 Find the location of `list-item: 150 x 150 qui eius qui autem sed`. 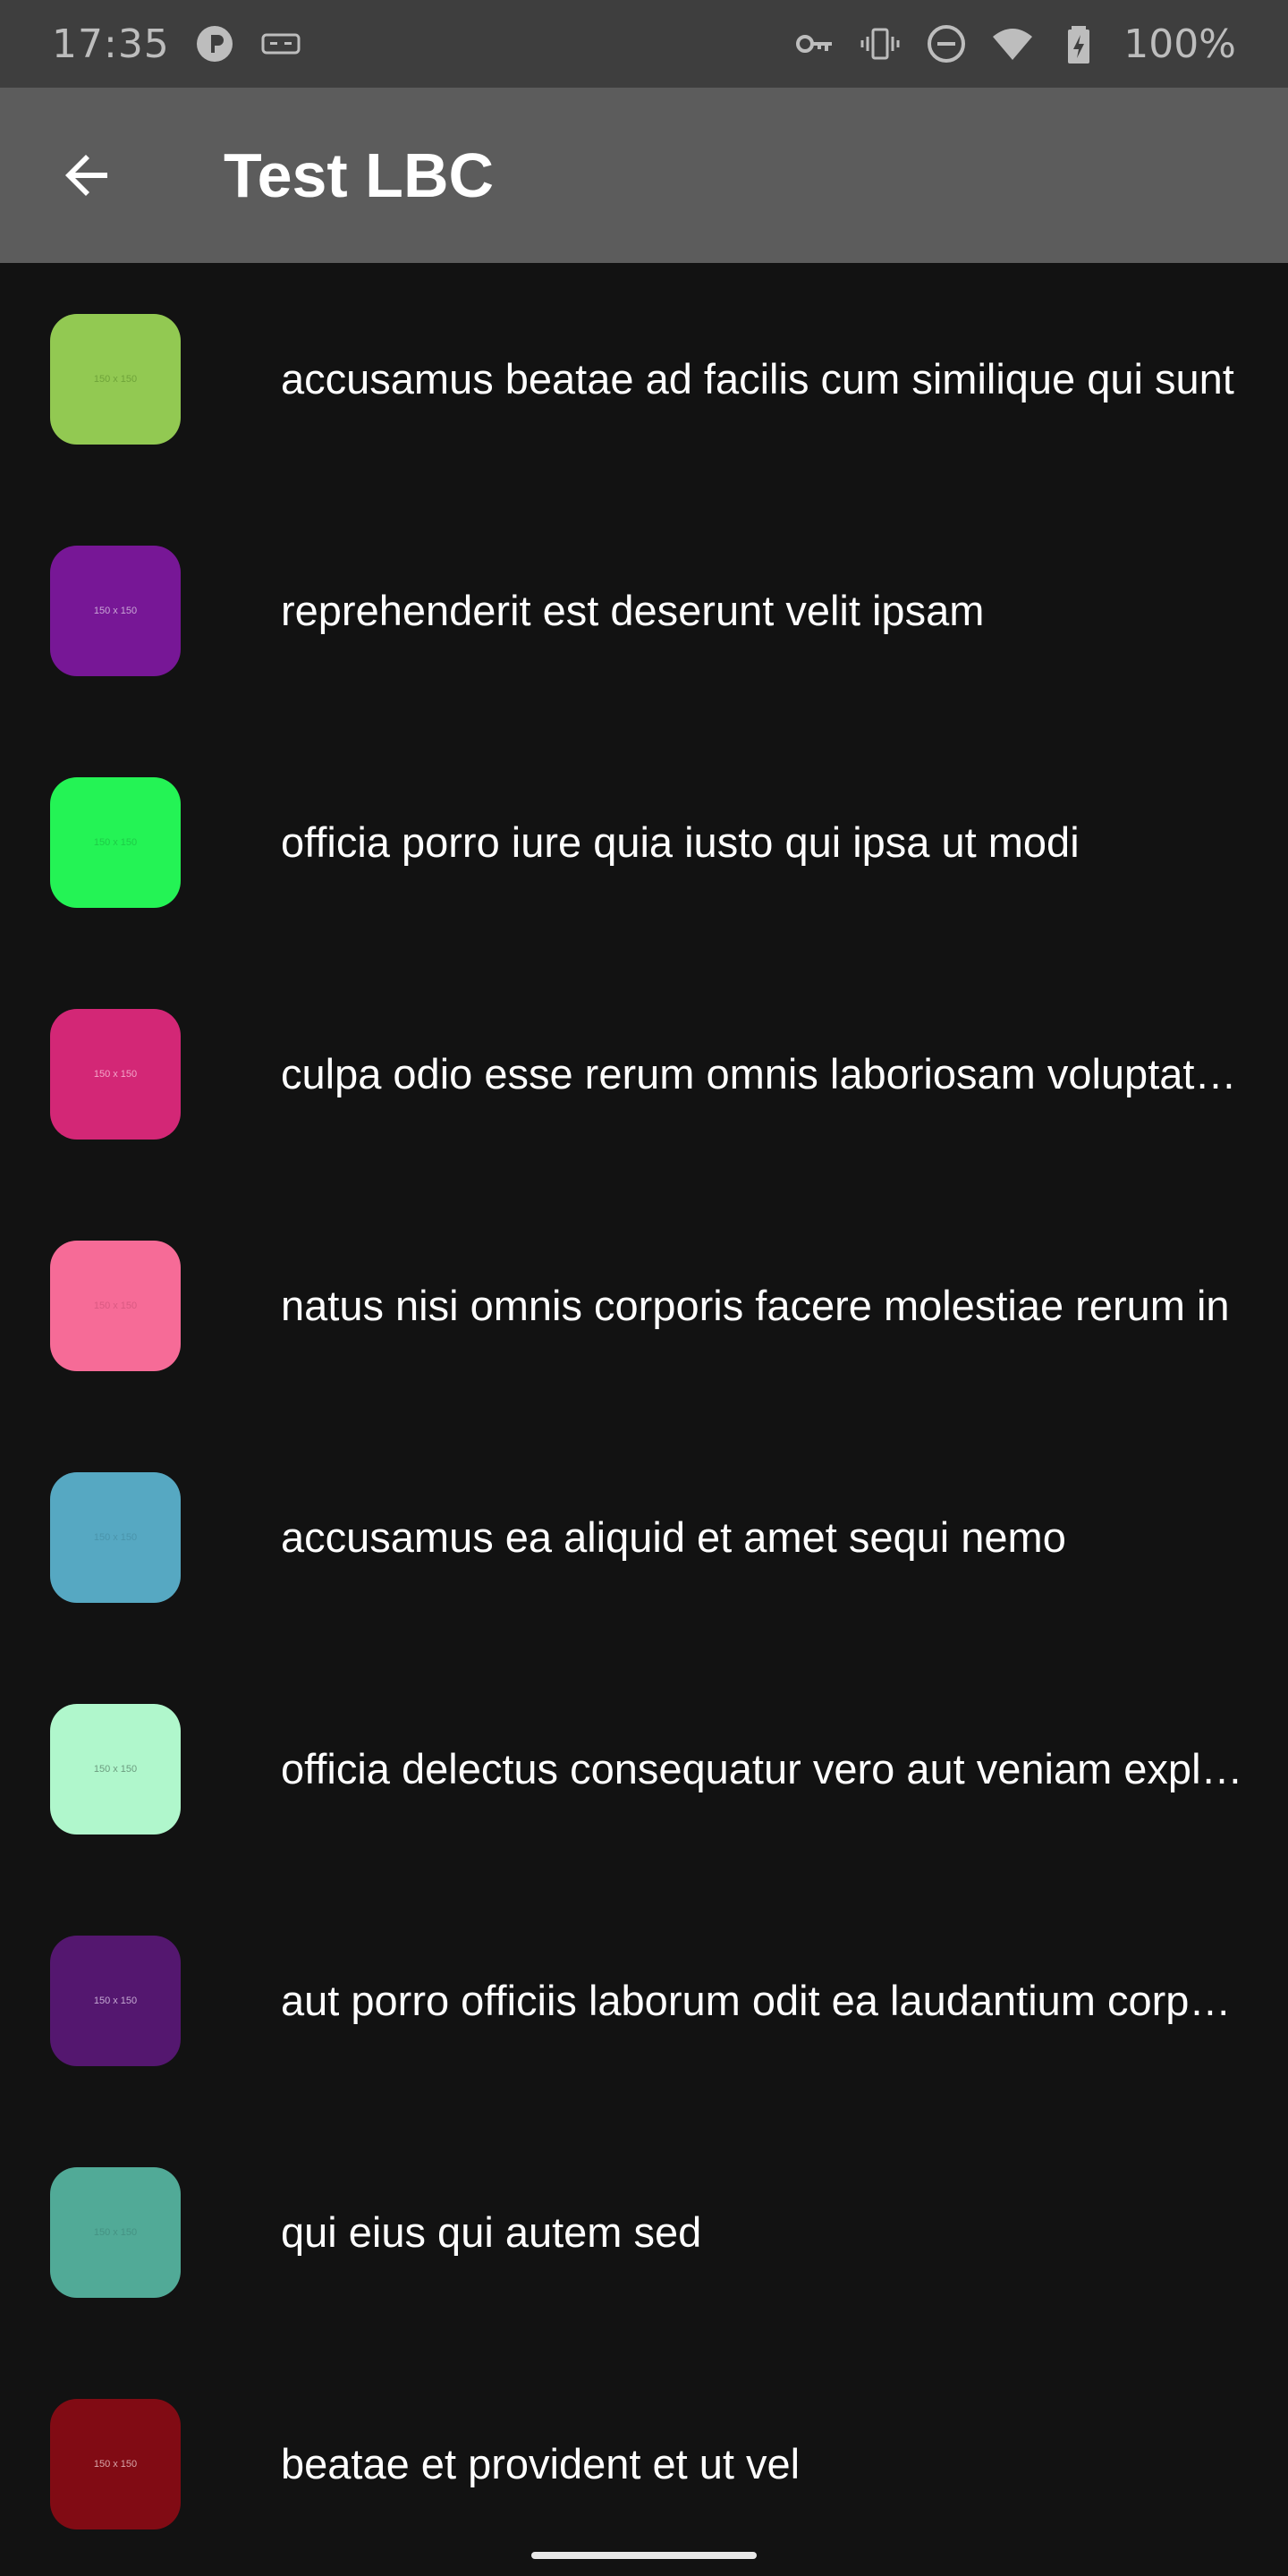

list-item: 150 x 150 qui eius qui autem sed is located at coordinates (644, 2232).